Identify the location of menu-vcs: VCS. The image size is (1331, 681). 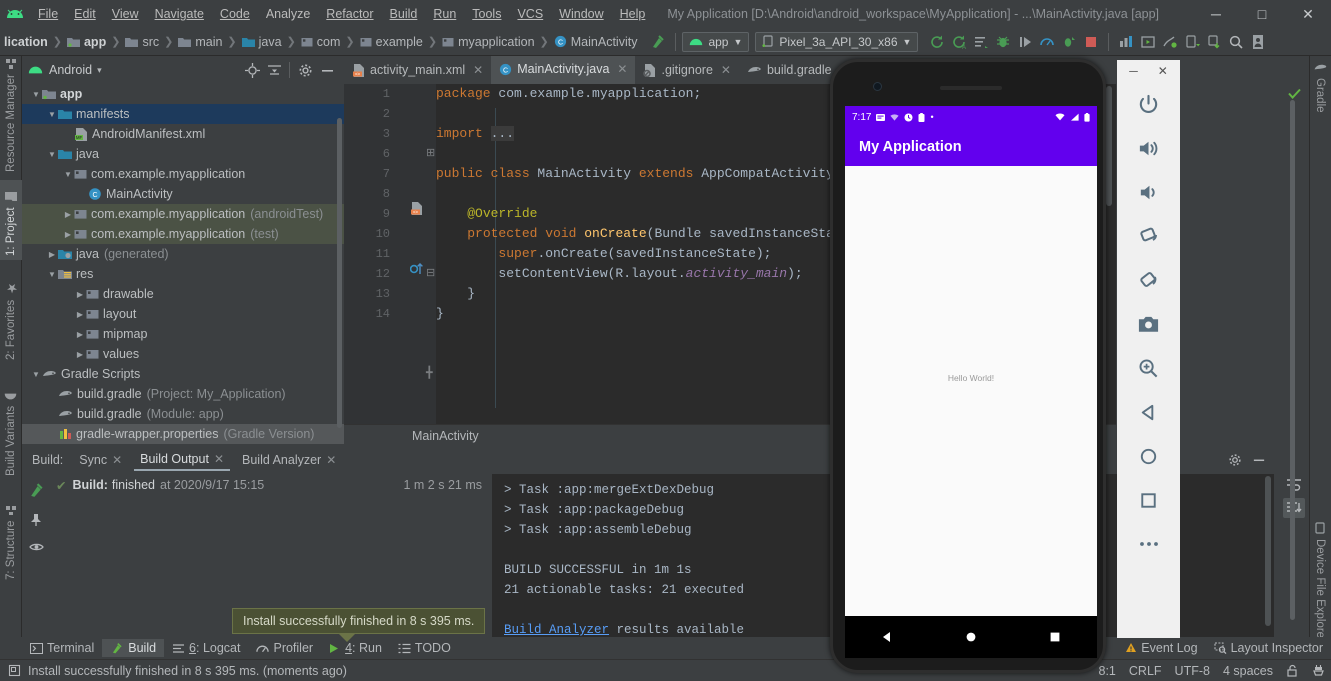
(530, 14).